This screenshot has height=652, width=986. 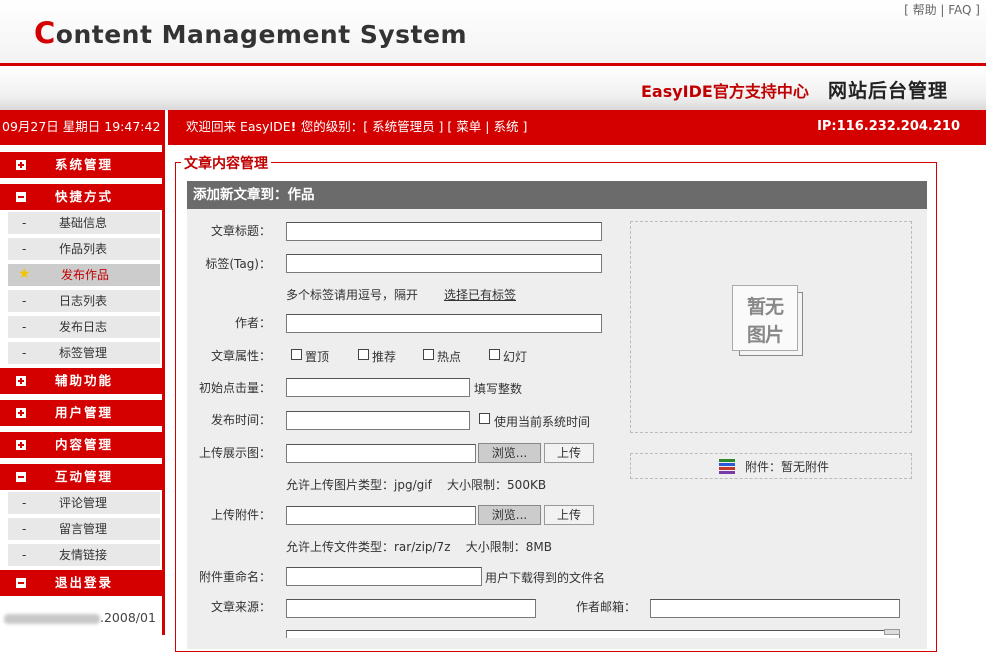 What do you see at coordinates (238, 264) in the screenshot?
I see `tag-label: 标签(Tag)：` at bounding box center [238, 264].